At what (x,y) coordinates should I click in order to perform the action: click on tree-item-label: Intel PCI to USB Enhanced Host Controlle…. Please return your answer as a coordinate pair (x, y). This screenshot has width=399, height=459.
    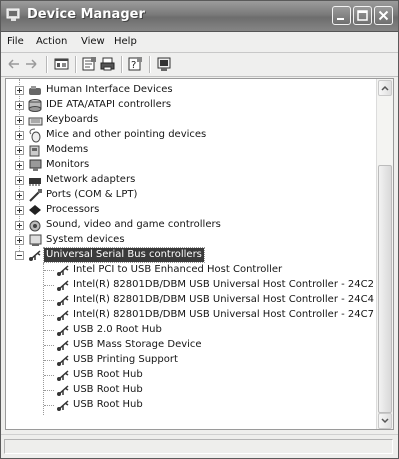
    Looking at the image, I should click on (178, 269).